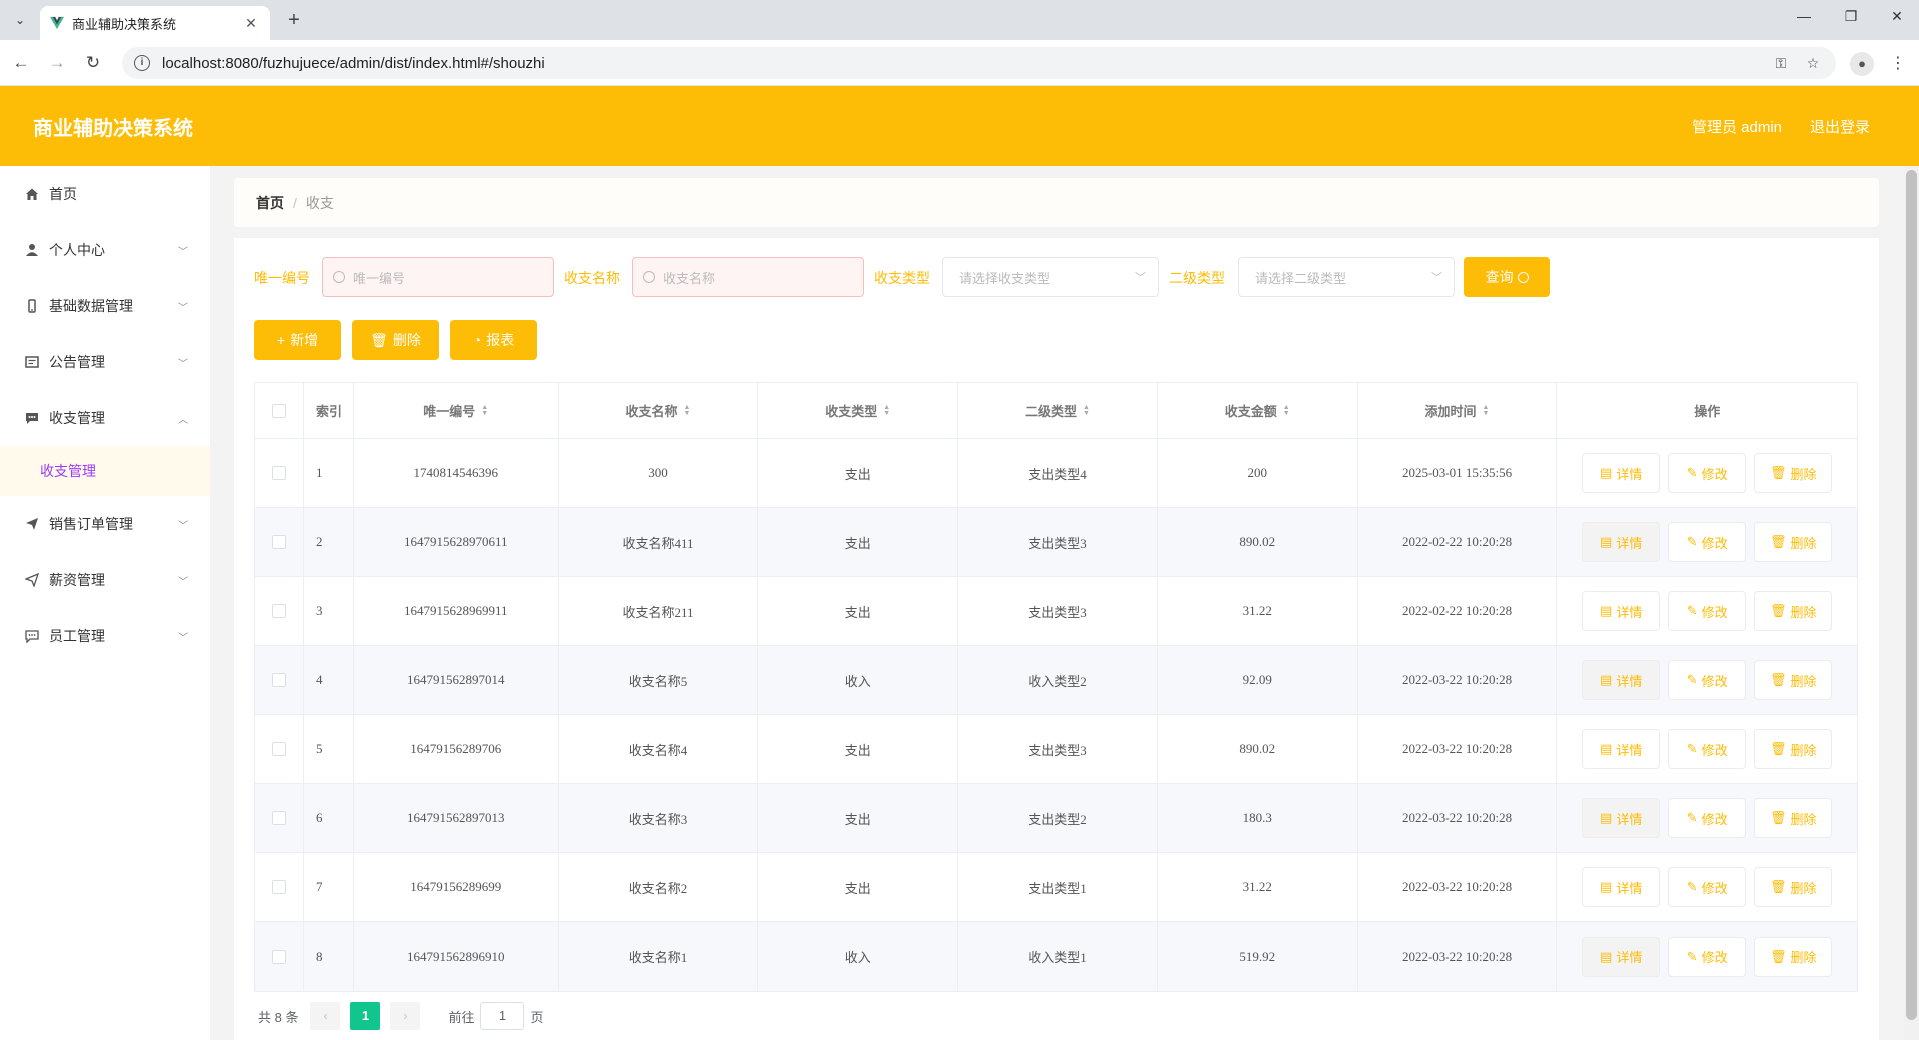 This screenshot has width=1919, height=1040. I want to click on pagination-goto-label: 前往, so click(461, 1017).